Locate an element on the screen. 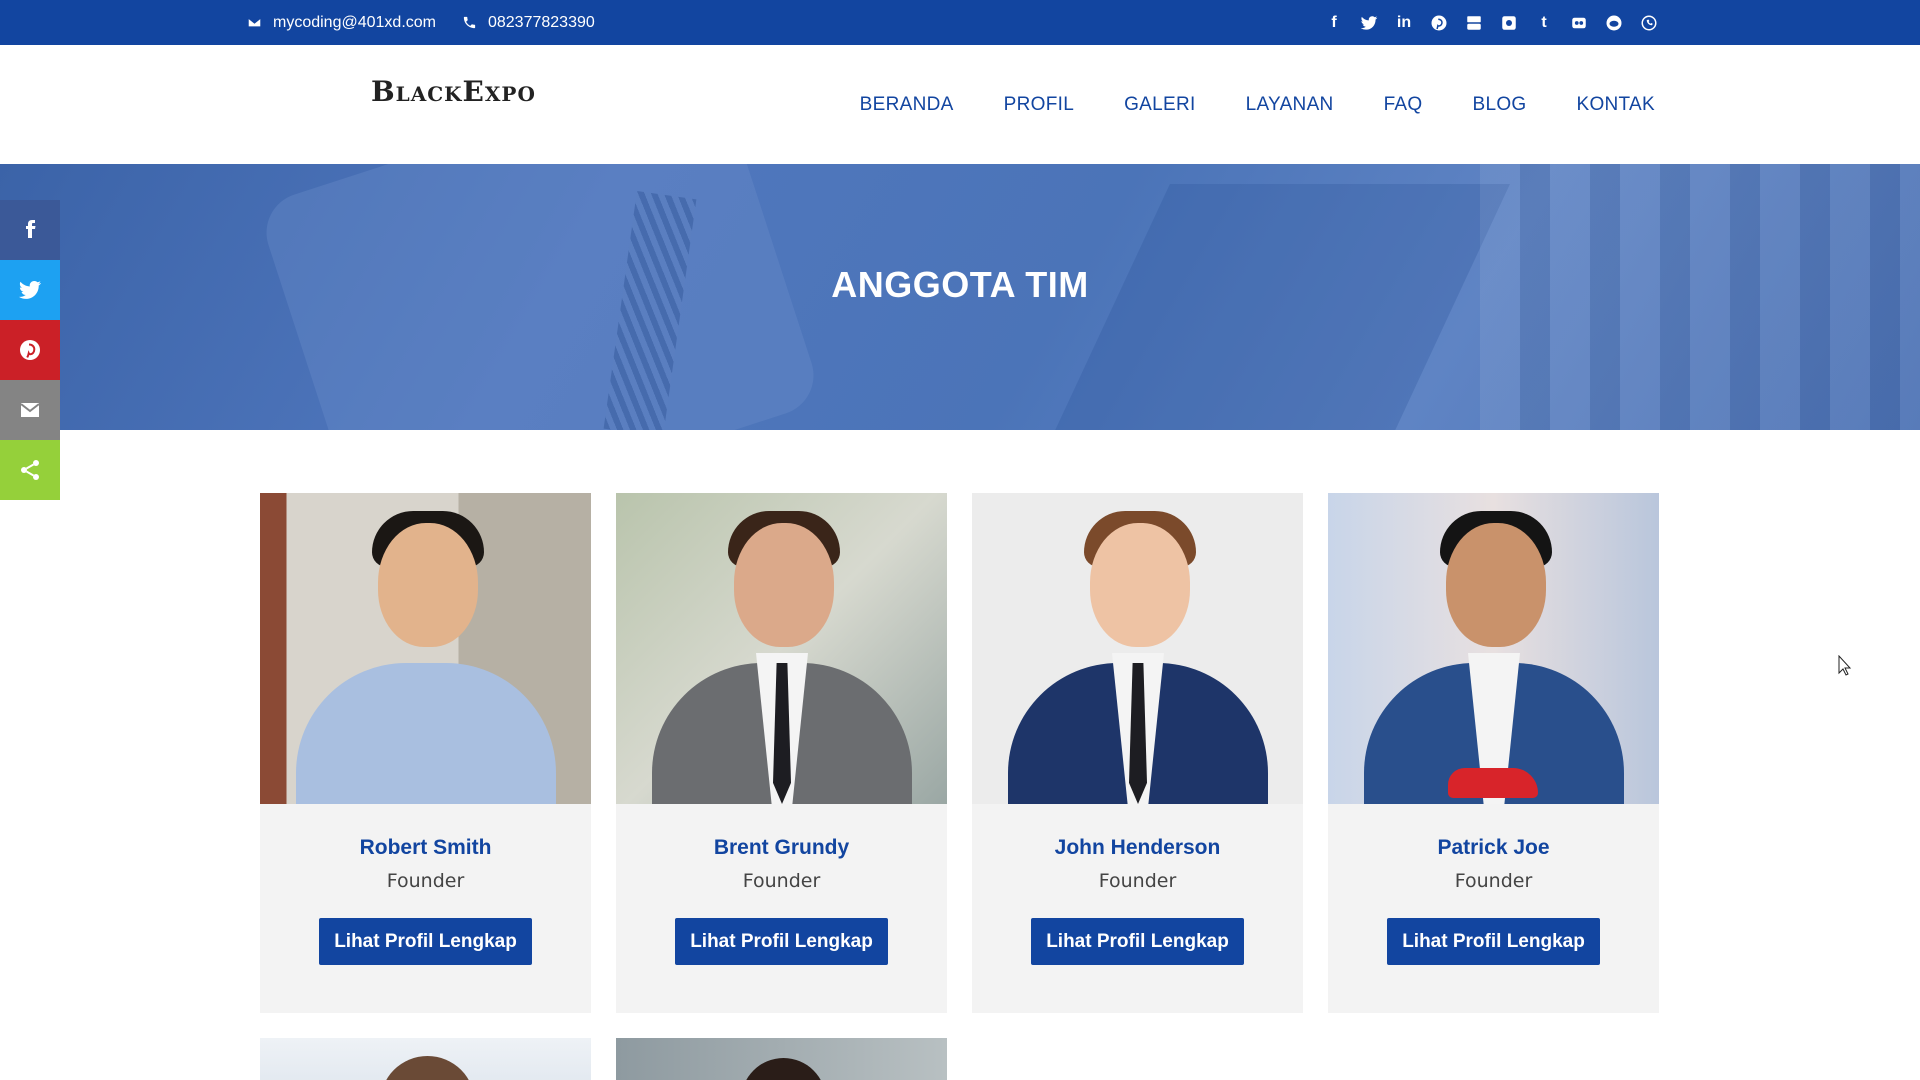  flickr-icon is located at coordinates (1579, 23).